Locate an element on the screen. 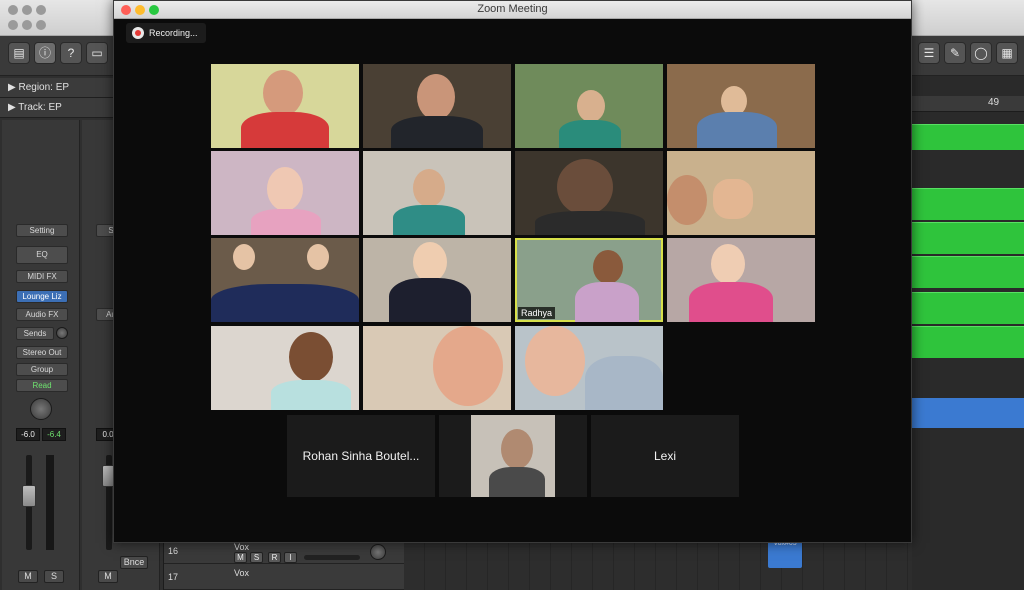 This screenshot has height=590, width=1024. midi-fx-button: MIDI FX is located at coordinates (42, 276).